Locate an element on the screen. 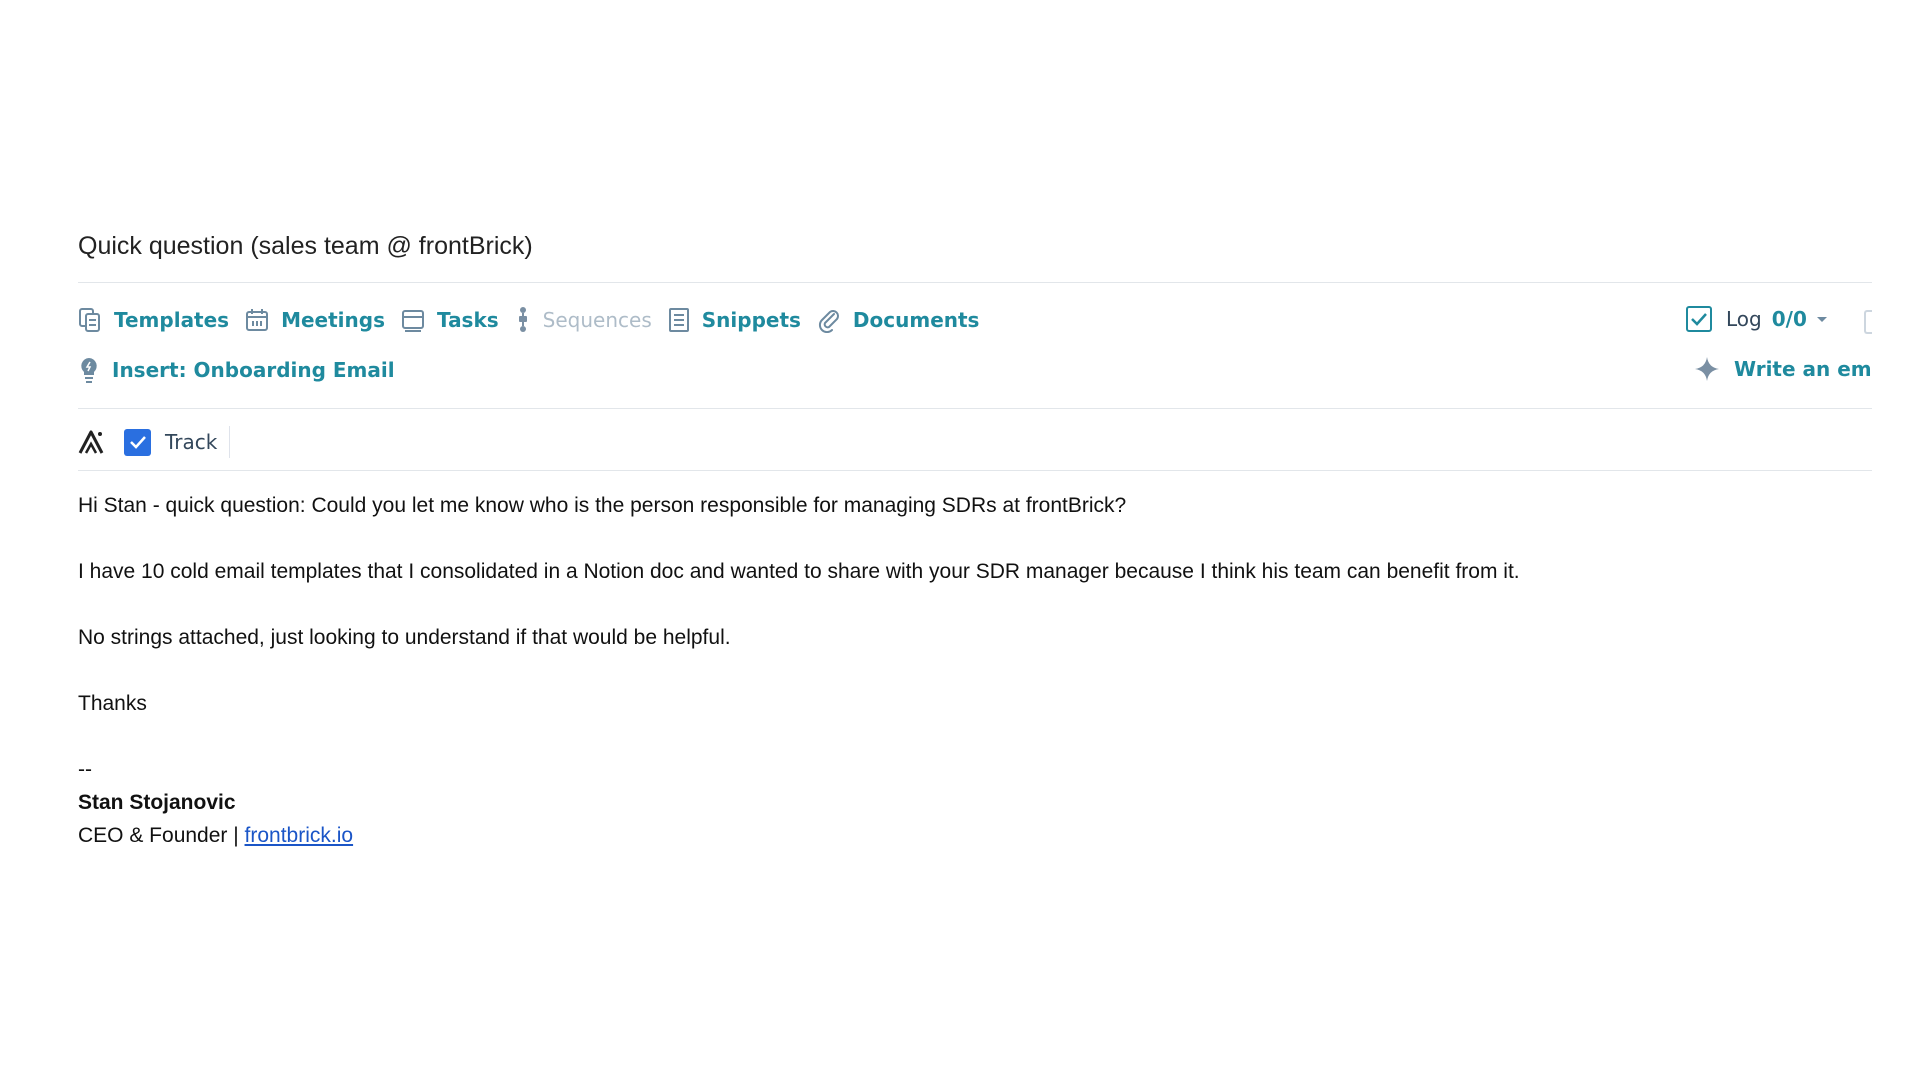  logo-icon is located at coordinates (91, 442).